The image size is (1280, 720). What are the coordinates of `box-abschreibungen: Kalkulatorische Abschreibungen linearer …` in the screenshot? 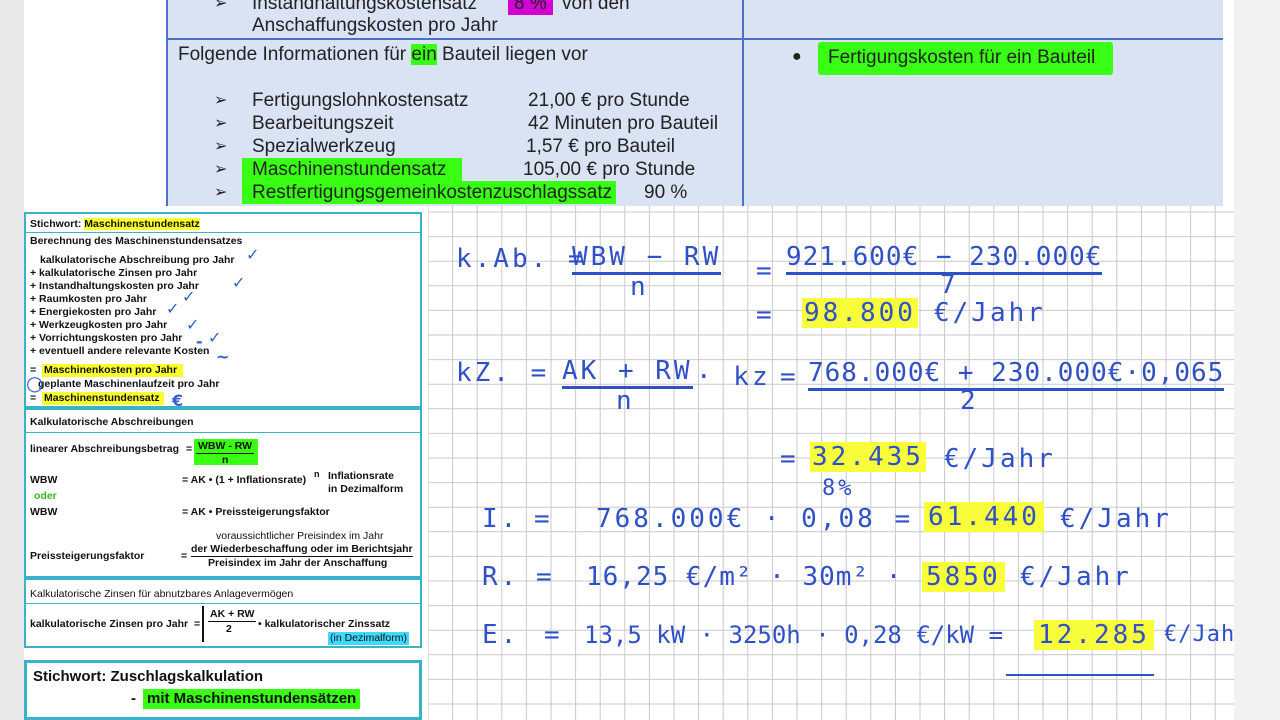 It's located at (223, 493).